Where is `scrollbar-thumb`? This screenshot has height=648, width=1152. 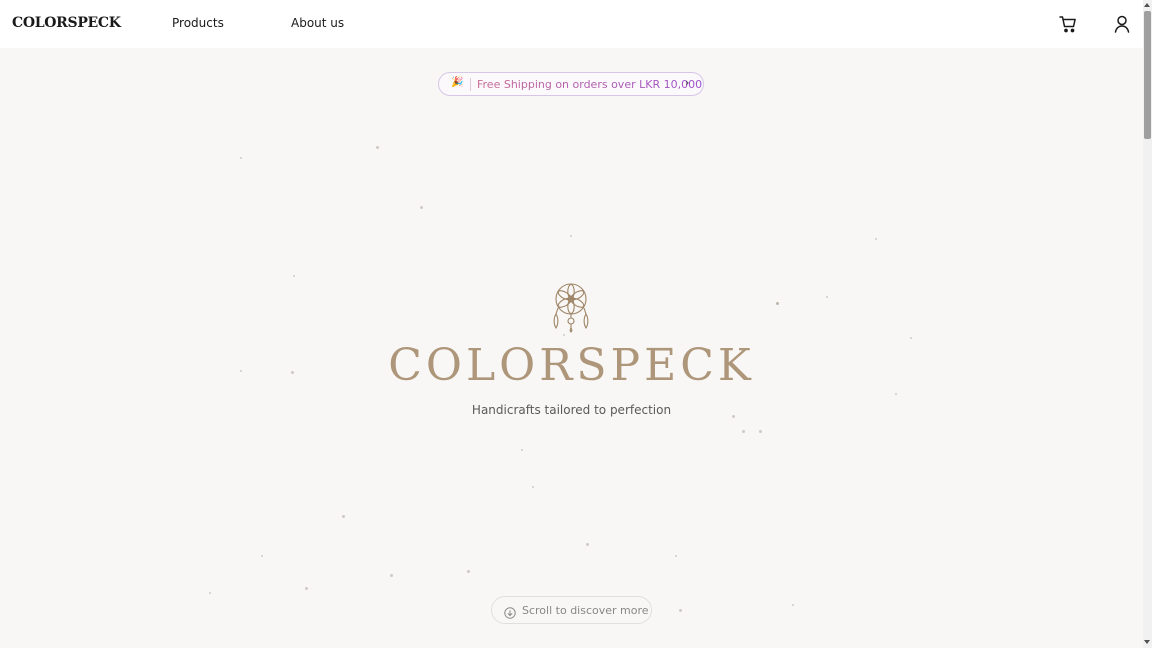 scrollbar-thumb is located at coordinates (1147, 75).